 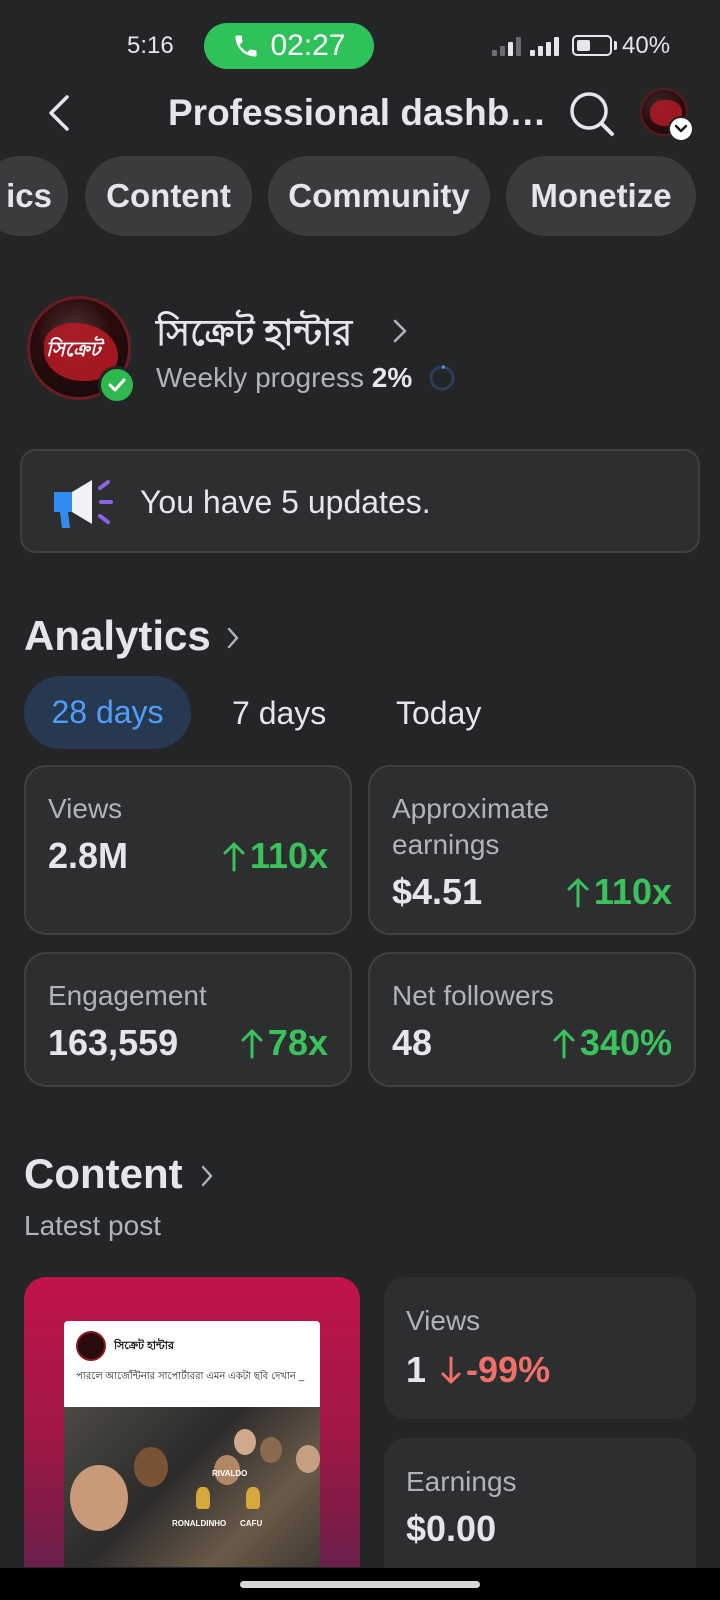 What do you see at coordinates (540, 1348) in the screenshot?
I see `post-views-card: Views 1 -99%` at bounding box center [540, 1348].